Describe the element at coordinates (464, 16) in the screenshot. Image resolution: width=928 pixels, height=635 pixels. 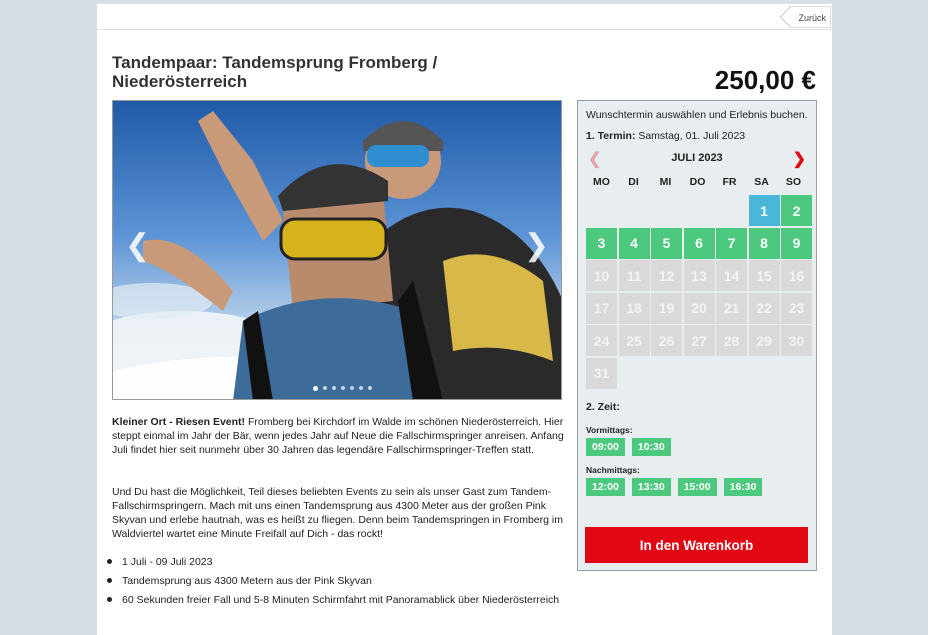
I see `top-bar: Zurück` at that location.